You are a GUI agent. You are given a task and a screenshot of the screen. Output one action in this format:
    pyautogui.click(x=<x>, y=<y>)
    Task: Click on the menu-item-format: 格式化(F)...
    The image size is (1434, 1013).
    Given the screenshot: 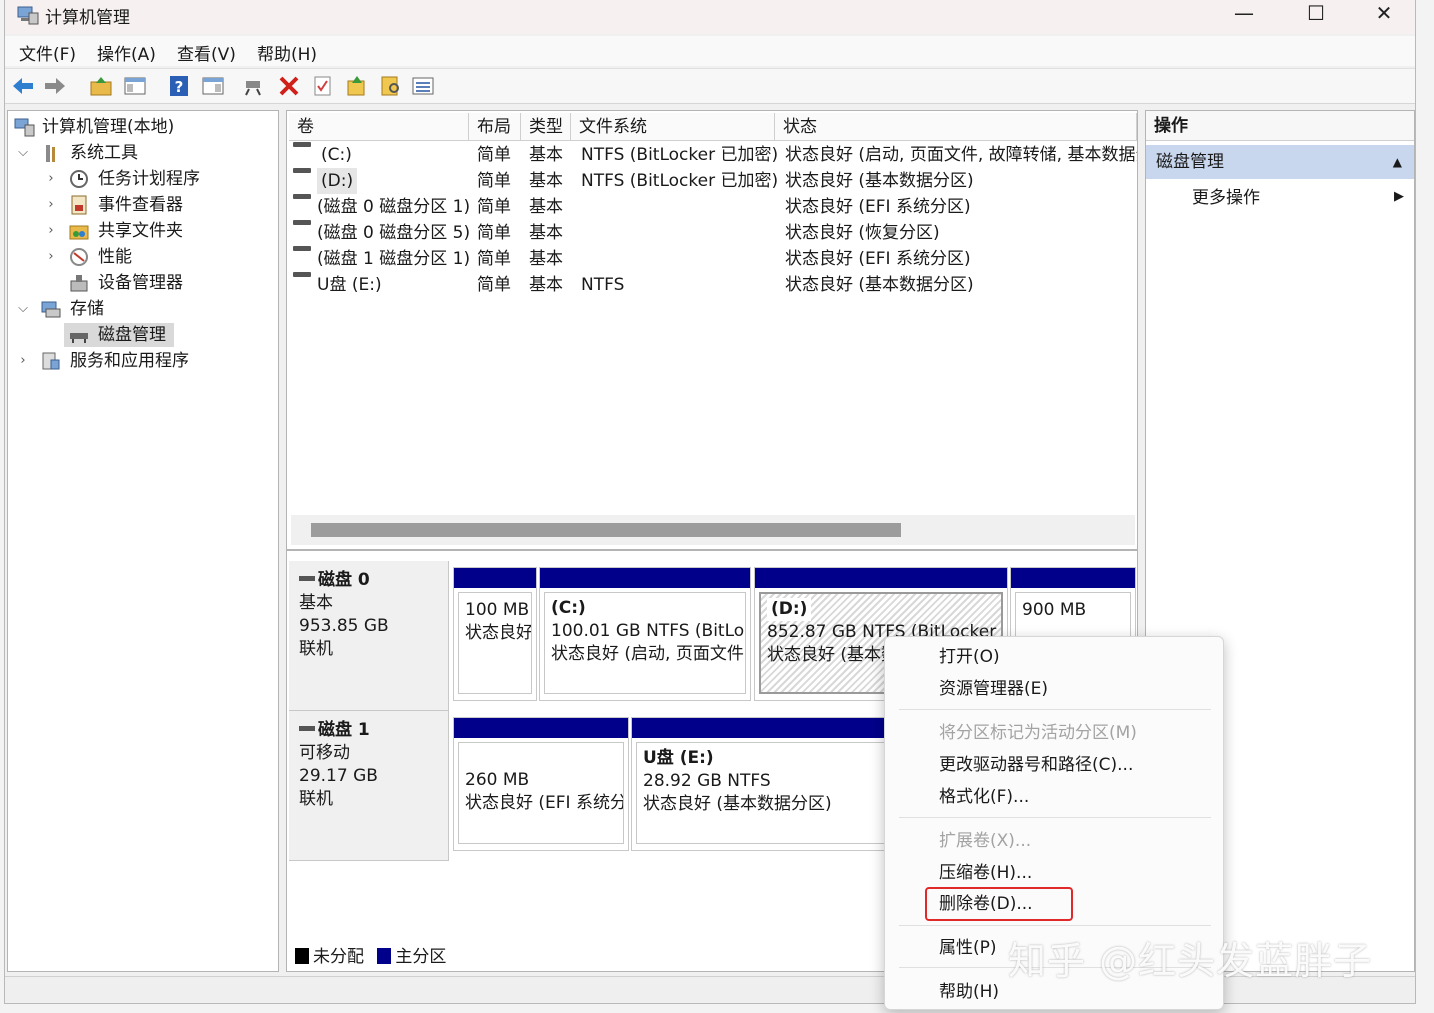 What is the action you would take?
    pyautogui.click(x=984, y=797)
    